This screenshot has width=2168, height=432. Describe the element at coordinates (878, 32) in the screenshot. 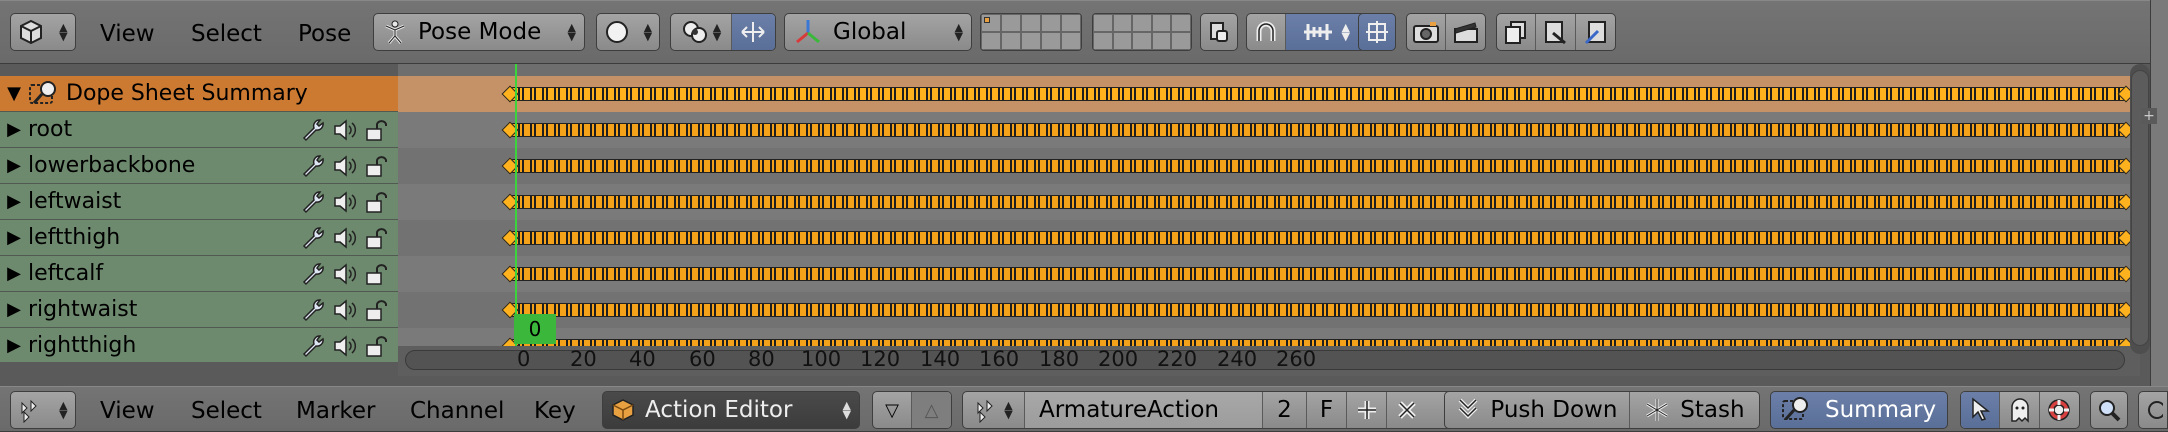

I see `transform-orientation-selector: Global ▲ ▼` at that location.